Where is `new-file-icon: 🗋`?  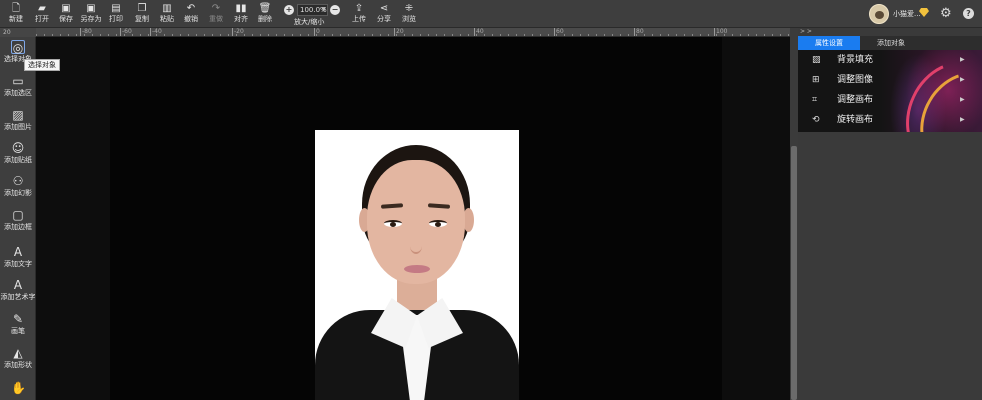 new-file-icon: 🗋 is located at coordinates (16, 8).